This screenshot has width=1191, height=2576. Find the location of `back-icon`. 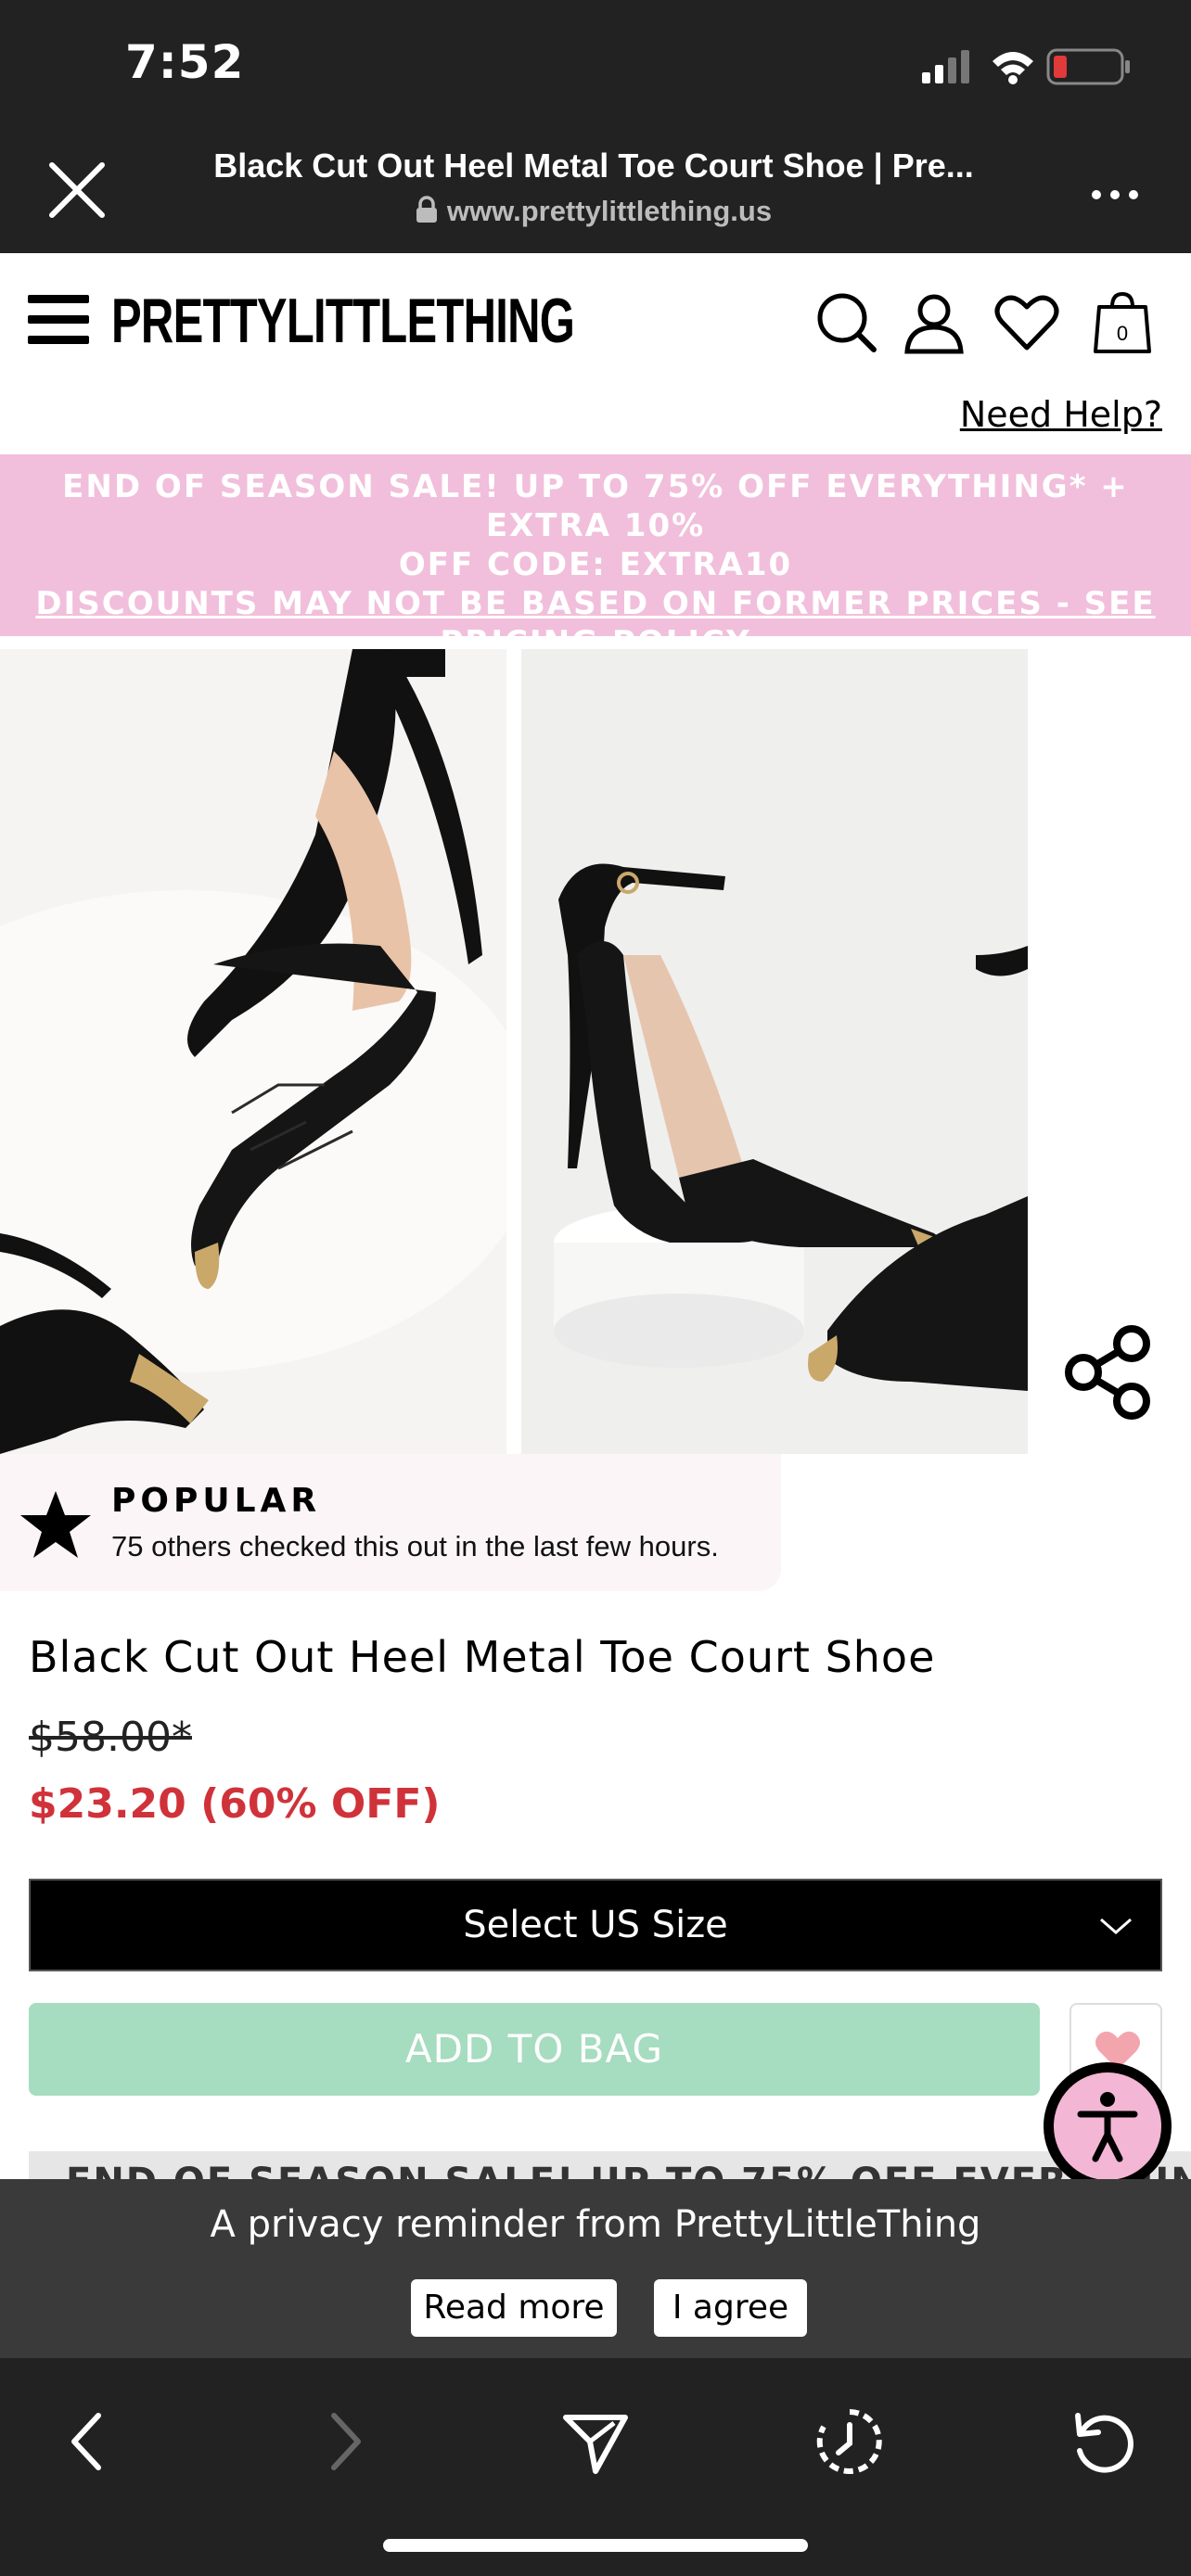

back-icon is located at coordinates (89, 2441).